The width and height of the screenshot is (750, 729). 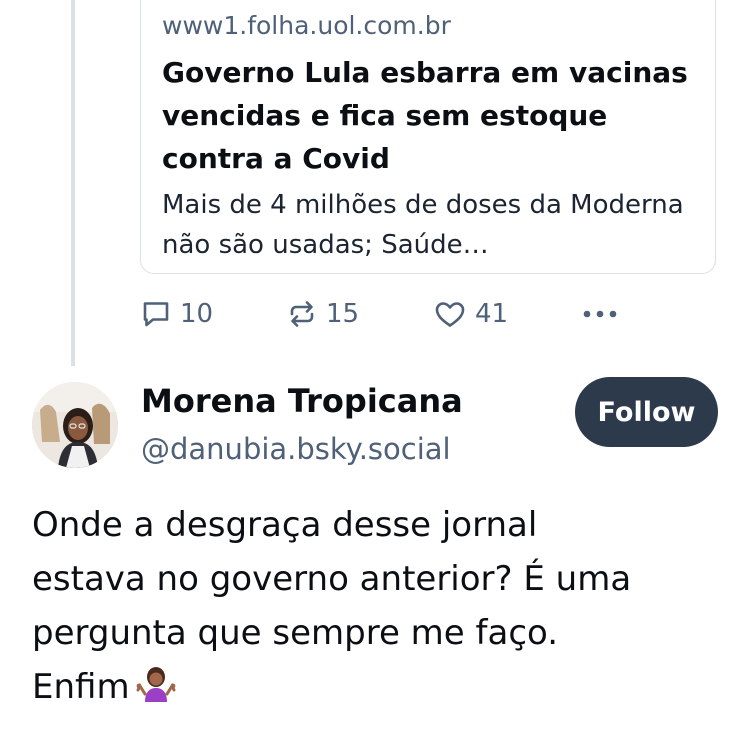 I want to click on ellipsis-icon, so click(x=600, y=314).